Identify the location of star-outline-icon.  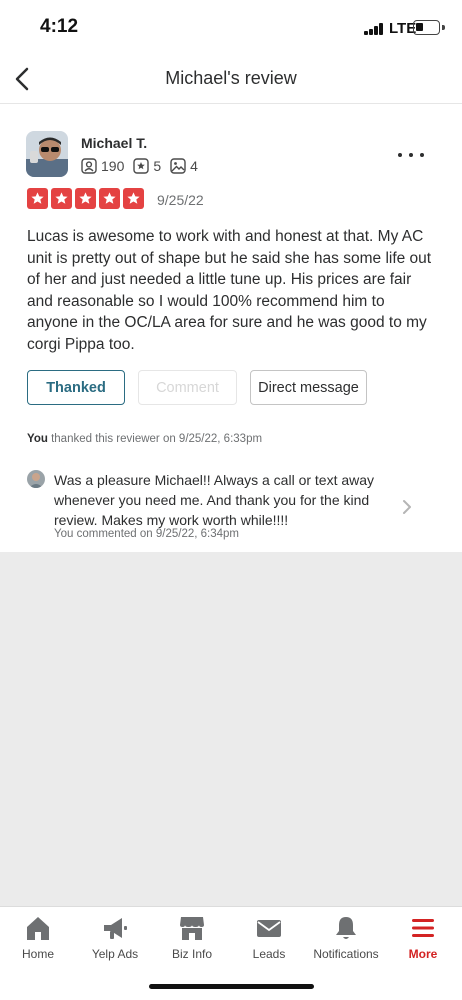
(141, 166).